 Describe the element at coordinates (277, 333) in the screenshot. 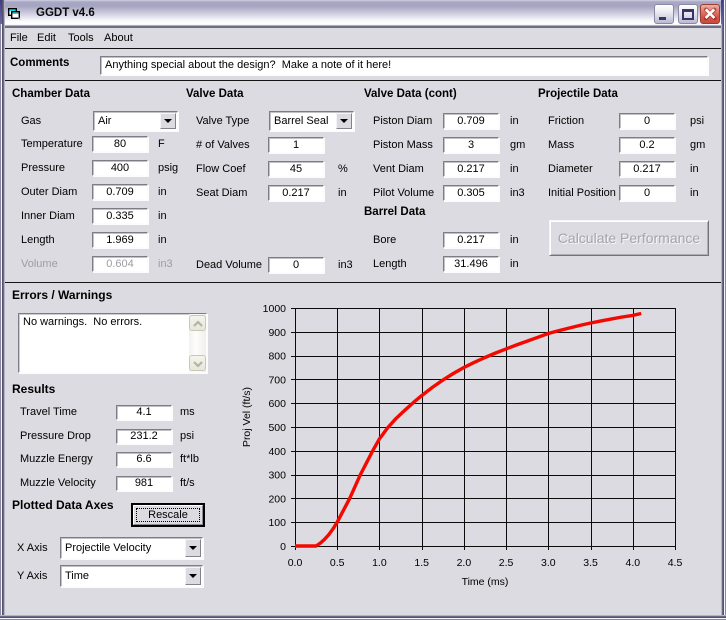

I see `svg-text: 900` at that location.